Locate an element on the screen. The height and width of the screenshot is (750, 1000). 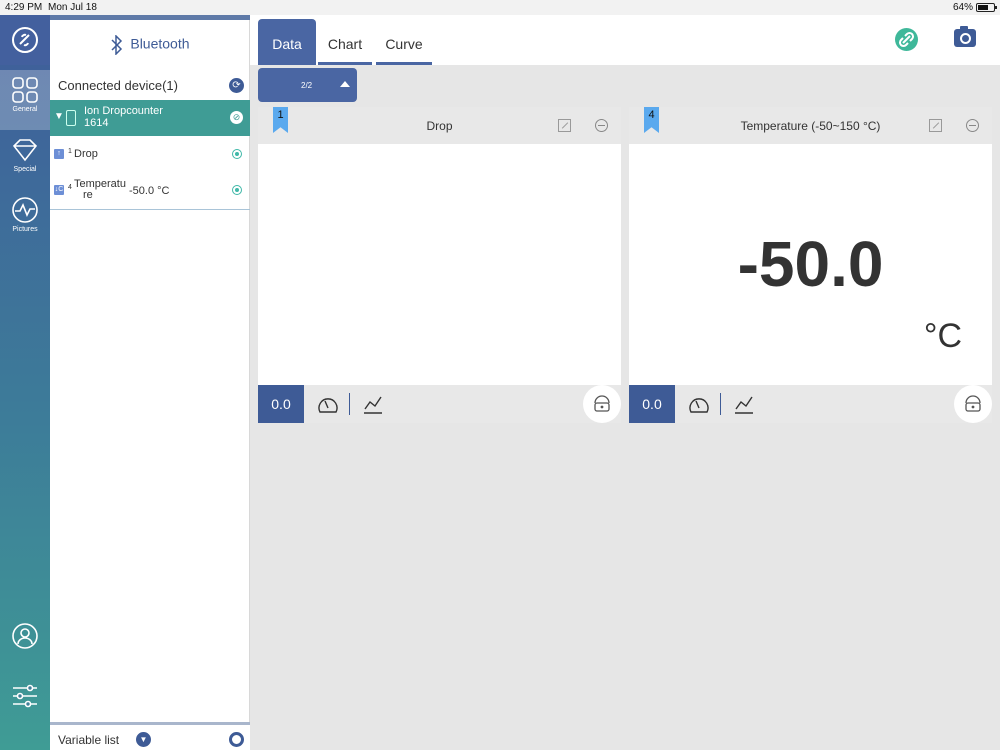
triangle-up-icon is located at coordinates (345, 84).